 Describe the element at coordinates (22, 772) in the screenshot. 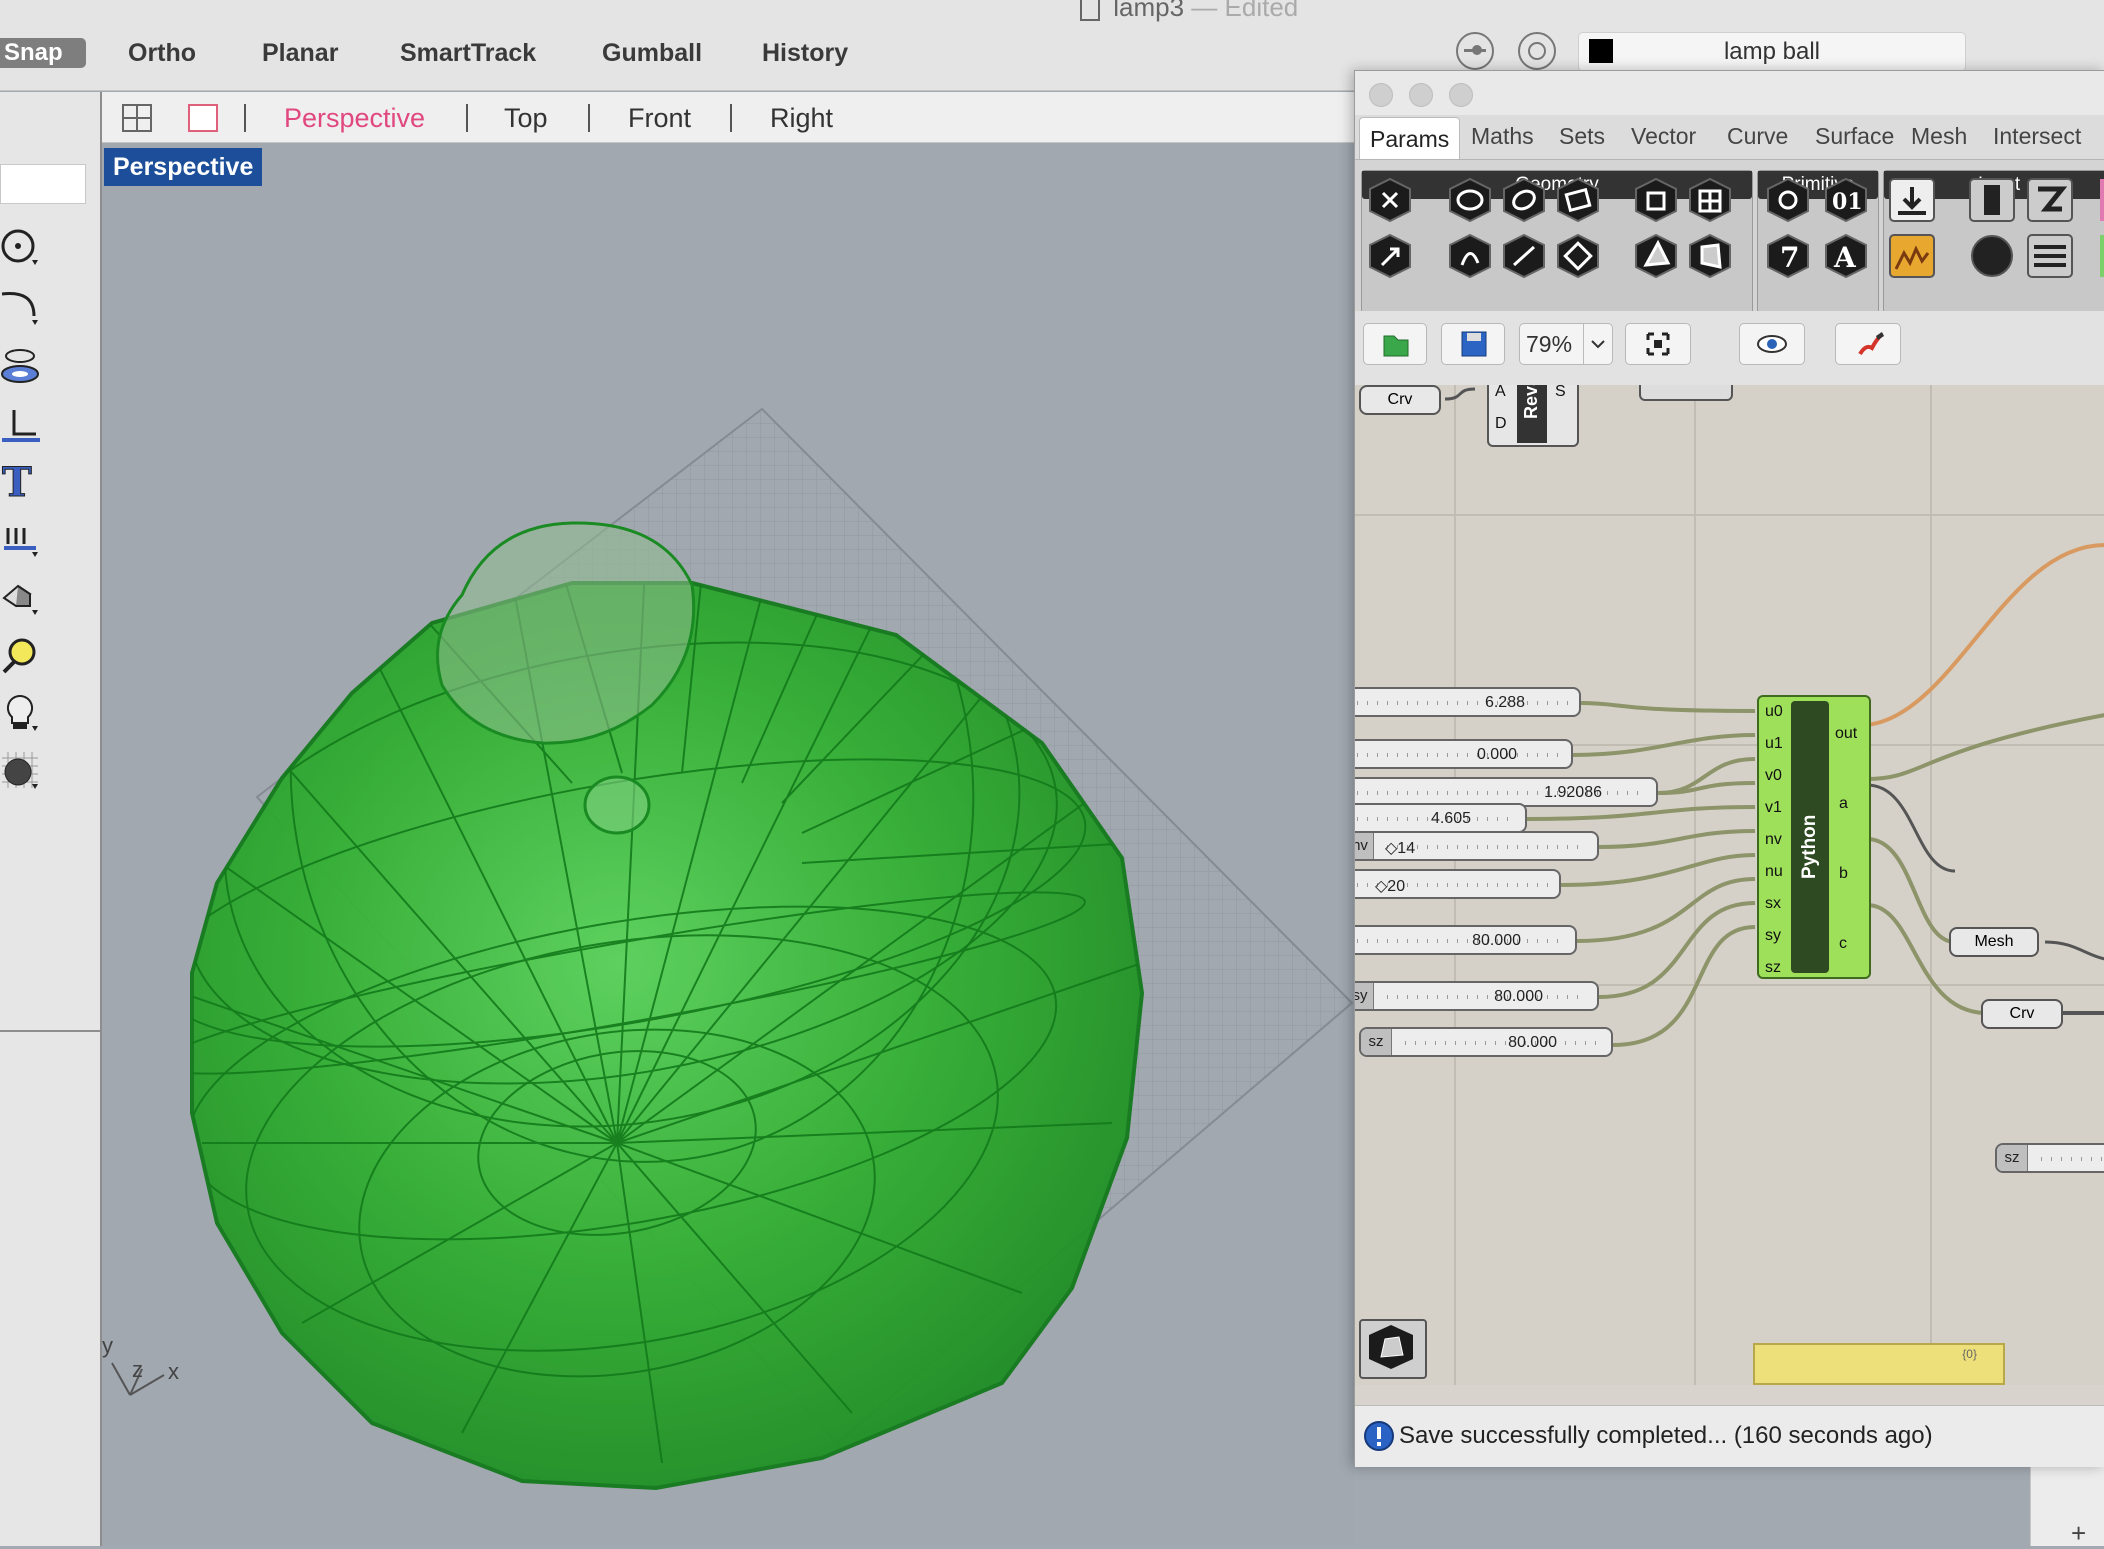

I see `render-tool-icon` at that location.